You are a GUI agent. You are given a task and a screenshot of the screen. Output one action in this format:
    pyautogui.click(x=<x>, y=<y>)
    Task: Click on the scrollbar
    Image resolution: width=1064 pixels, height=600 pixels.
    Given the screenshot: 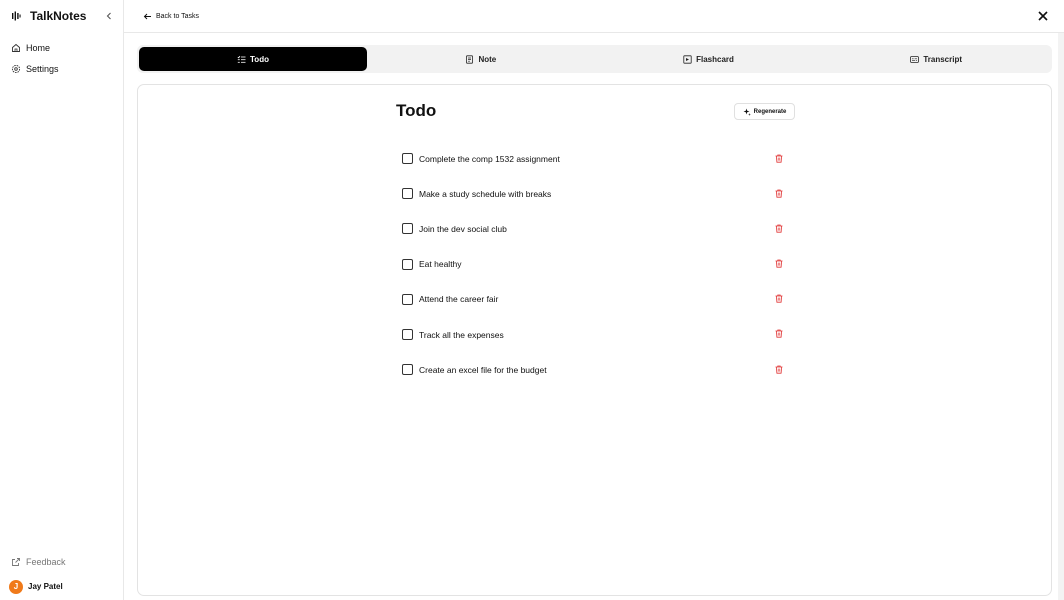 What is the action you would take?
    pyautogui.click(x=1061, y=316)
    